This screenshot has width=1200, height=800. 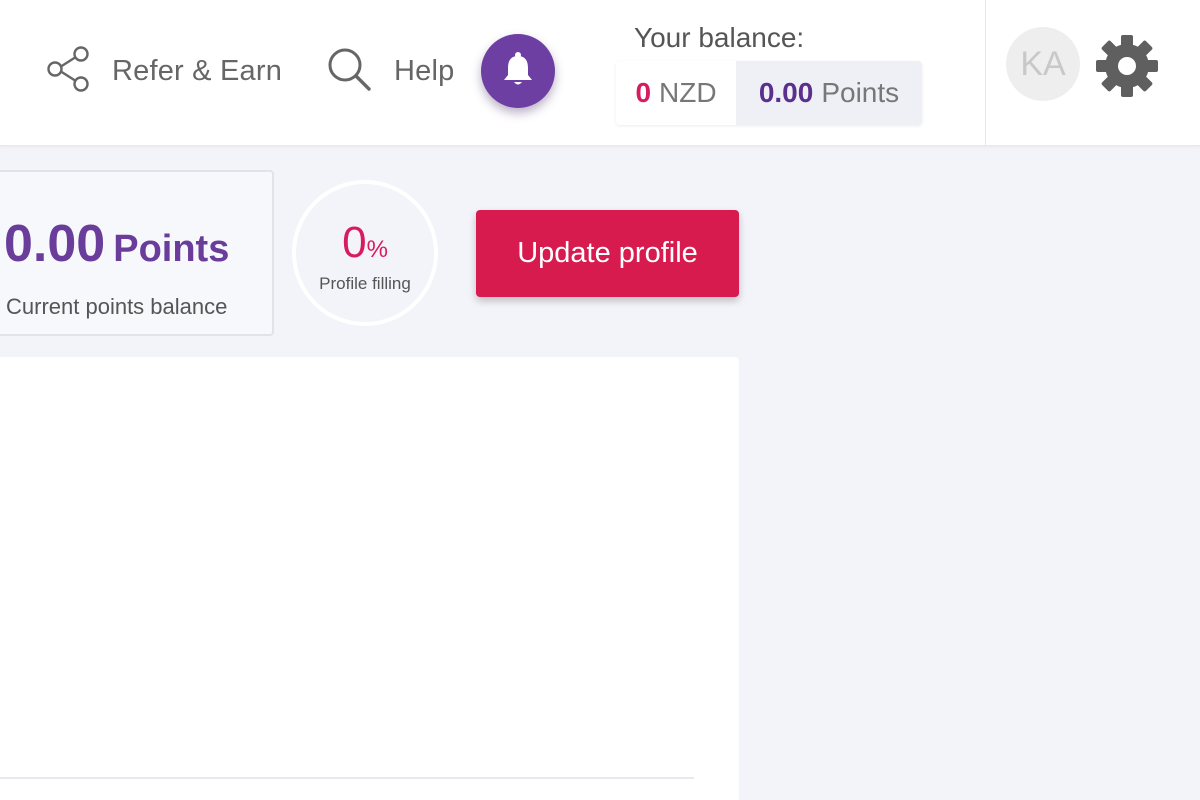 I want to click on profile-filling-percent-sign: %, so click(x=377, y=249).